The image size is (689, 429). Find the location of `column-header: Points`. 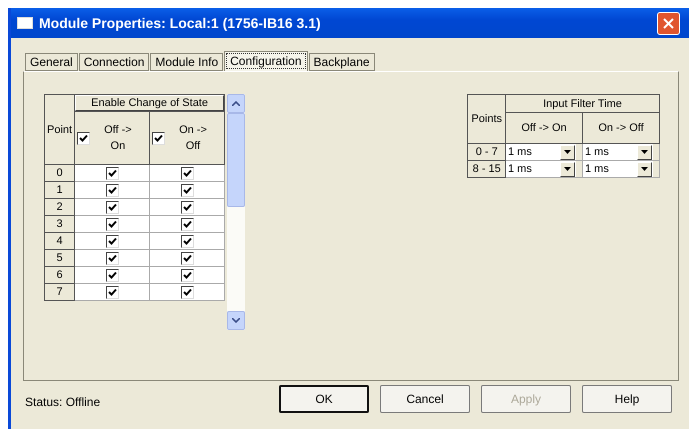

column-header: Points is located at coordinates (487, 119).